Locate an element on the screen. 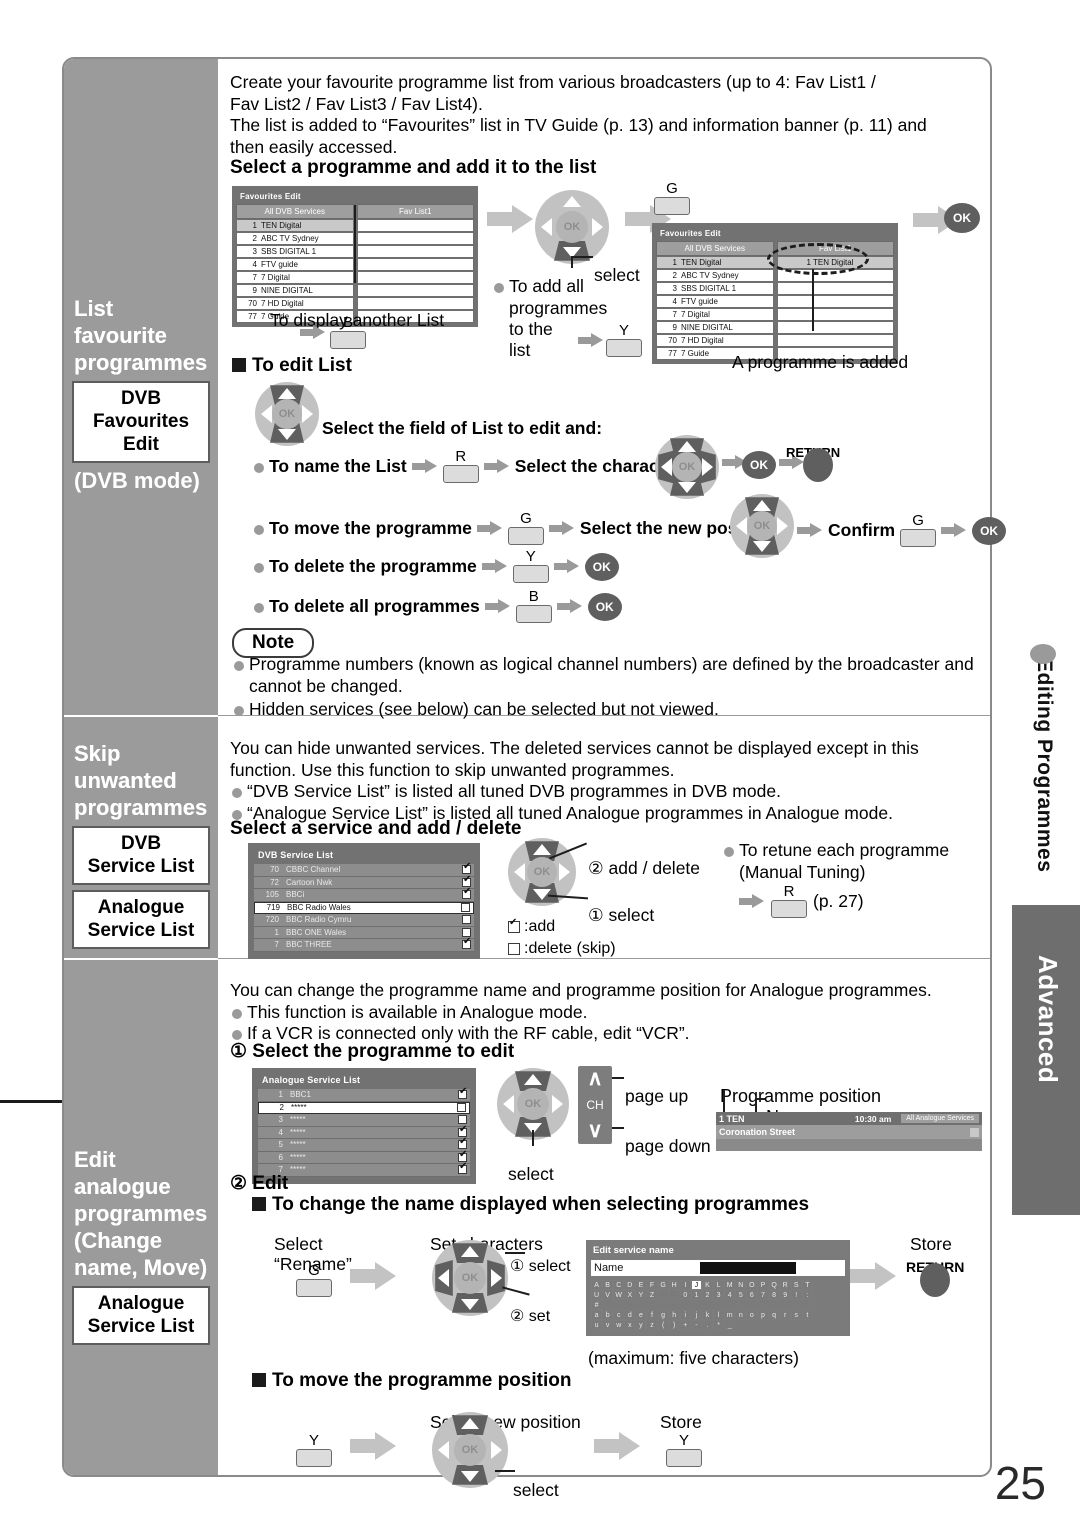 Image resolution: width=1080 pixels, height=1528 pixels. keyboard-key is located at coordinates (674, 1295).